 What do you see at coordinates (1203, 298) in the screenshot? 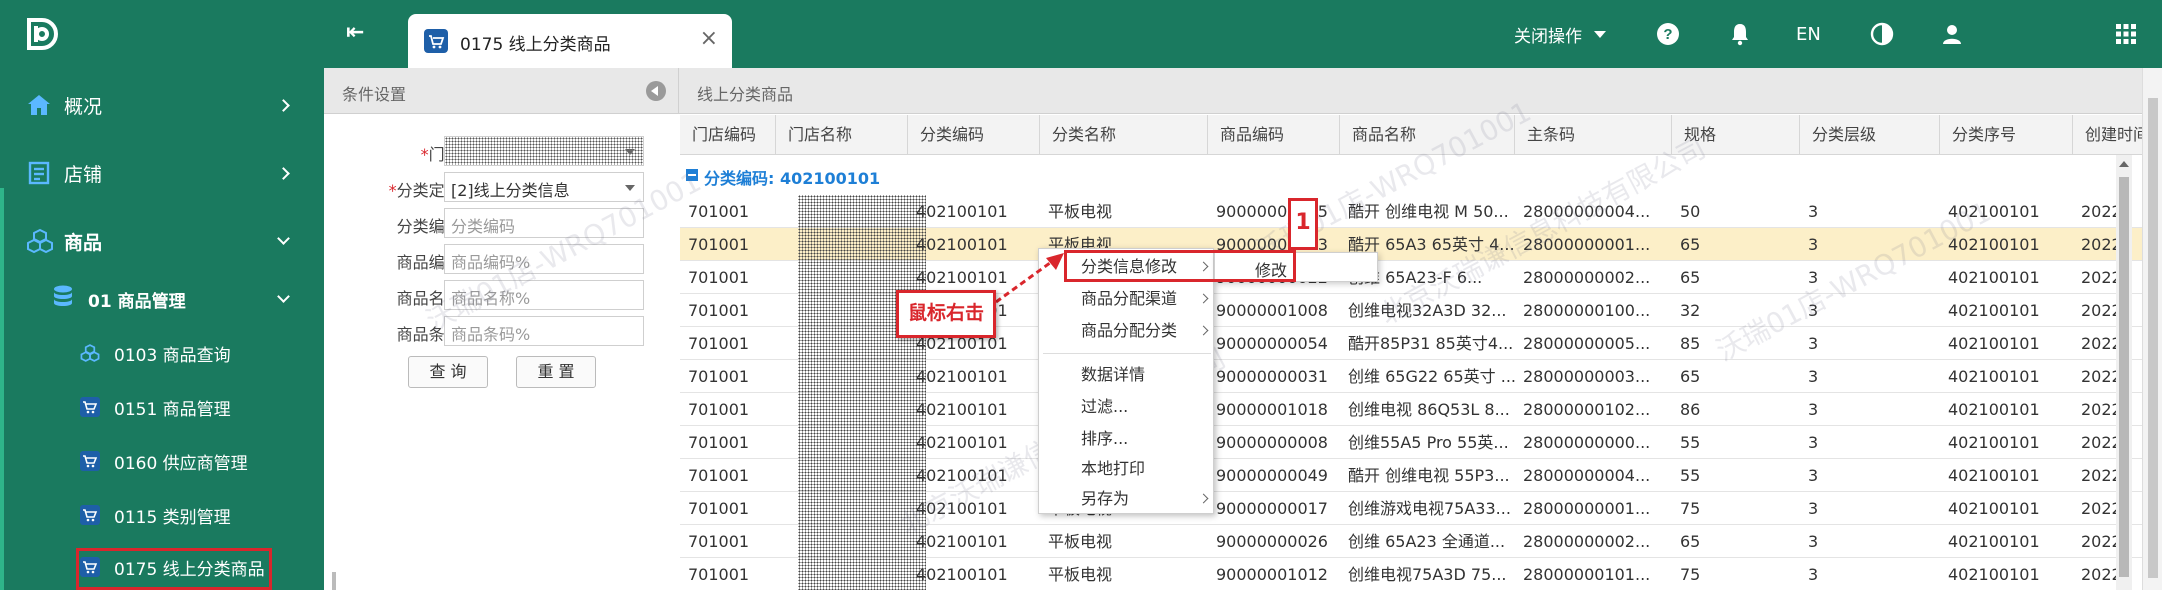
I see `chevron-right-icon` at bounding box center [1203, 298].